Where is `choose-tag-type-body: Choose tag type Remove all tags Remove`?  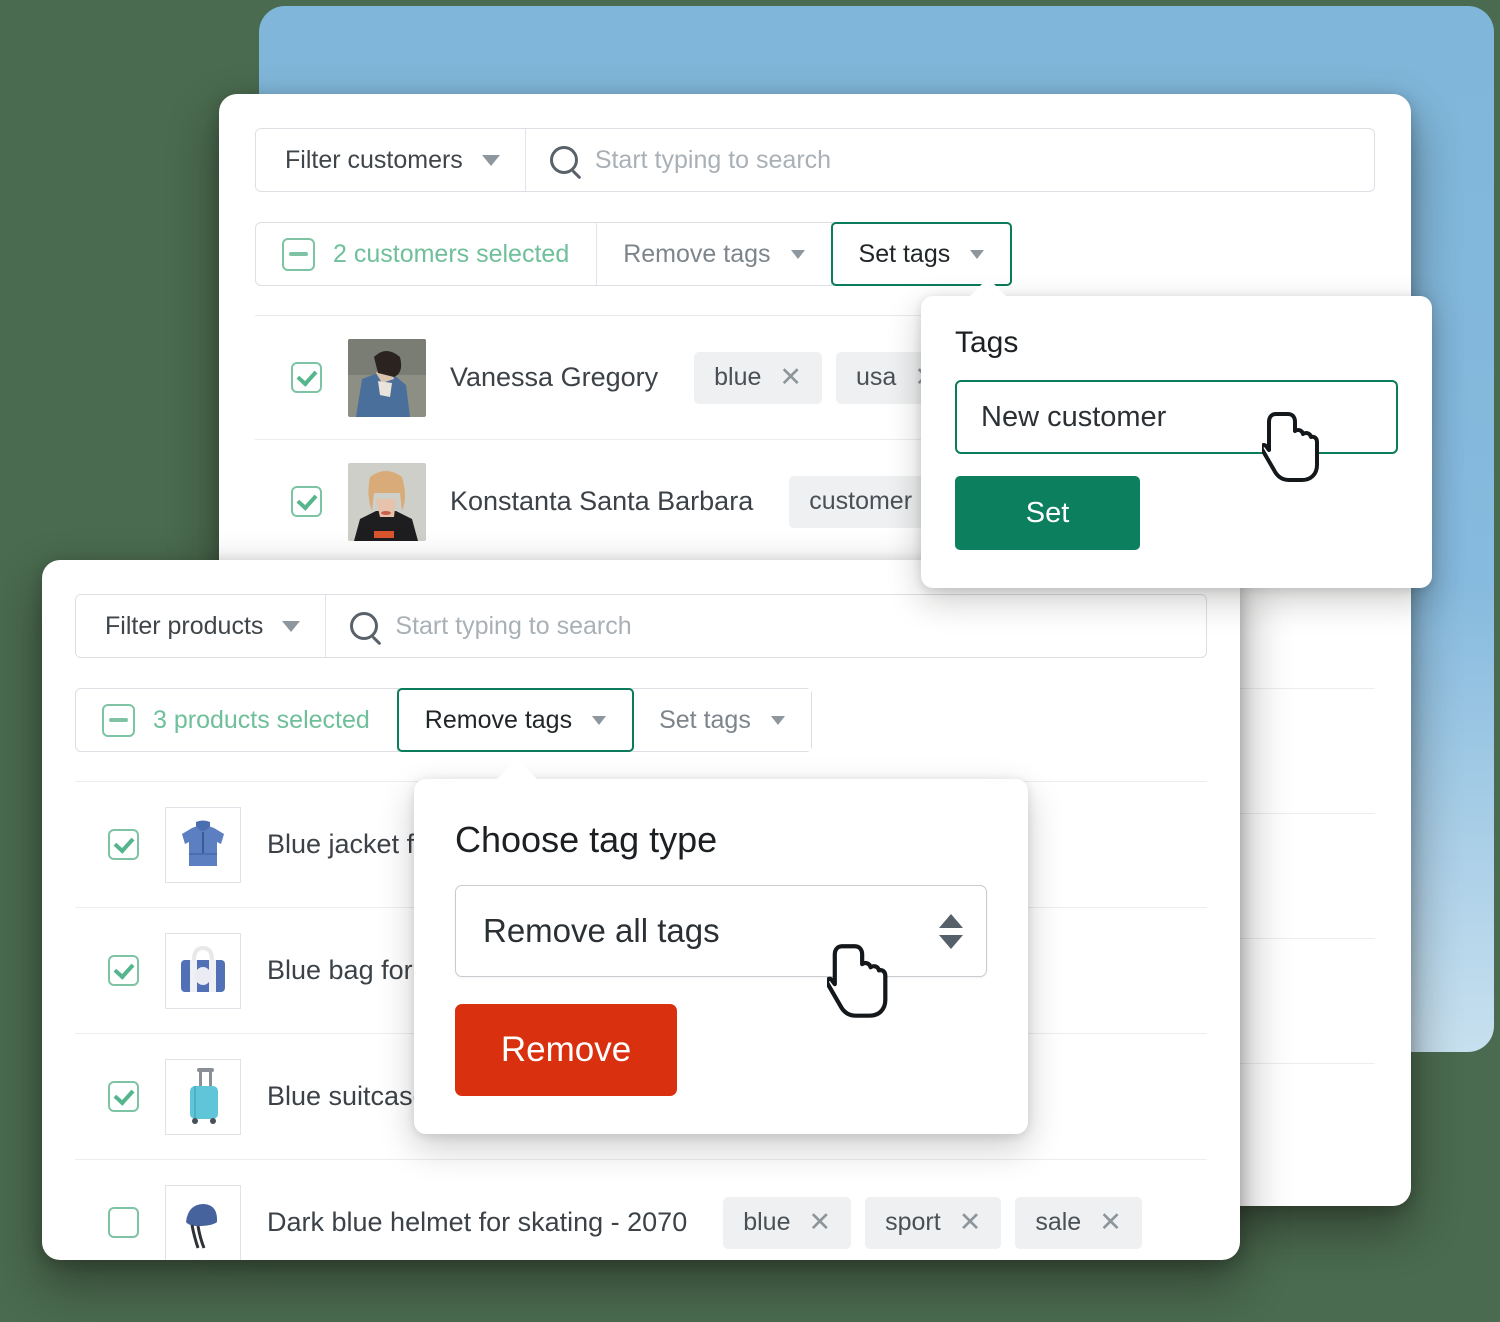
choose-tag-type-body: Choose tag type Remove all tags Remove is located at coordinates (721, 957).